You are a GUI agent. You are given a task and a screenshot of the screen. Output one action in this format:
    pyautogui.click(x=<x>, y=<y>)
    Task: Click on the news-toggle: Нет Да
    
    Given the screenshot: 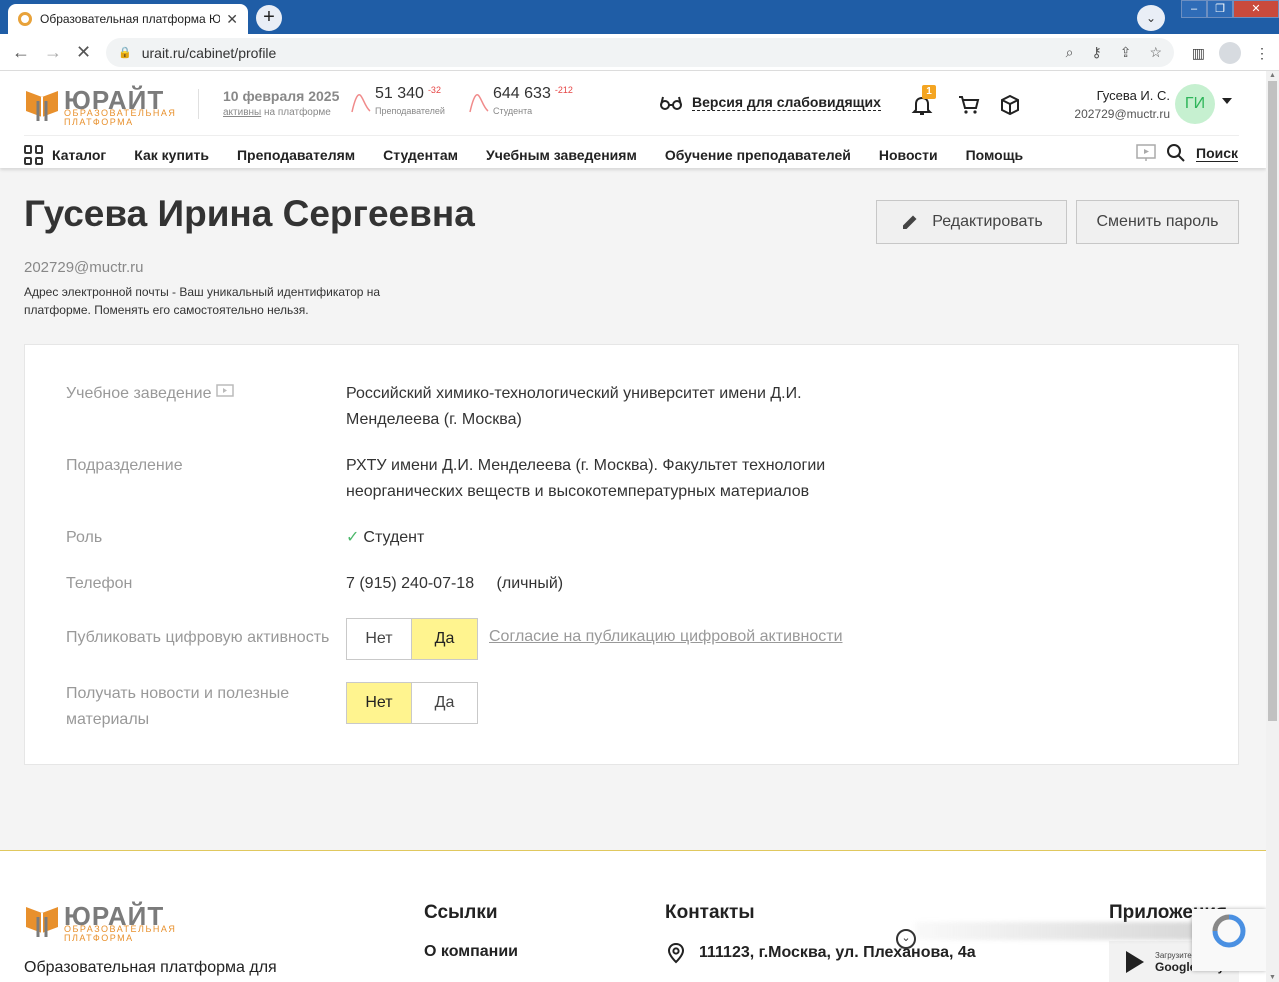 What is the action you would take?
    pyautogui.click(x=412, y=703)
    